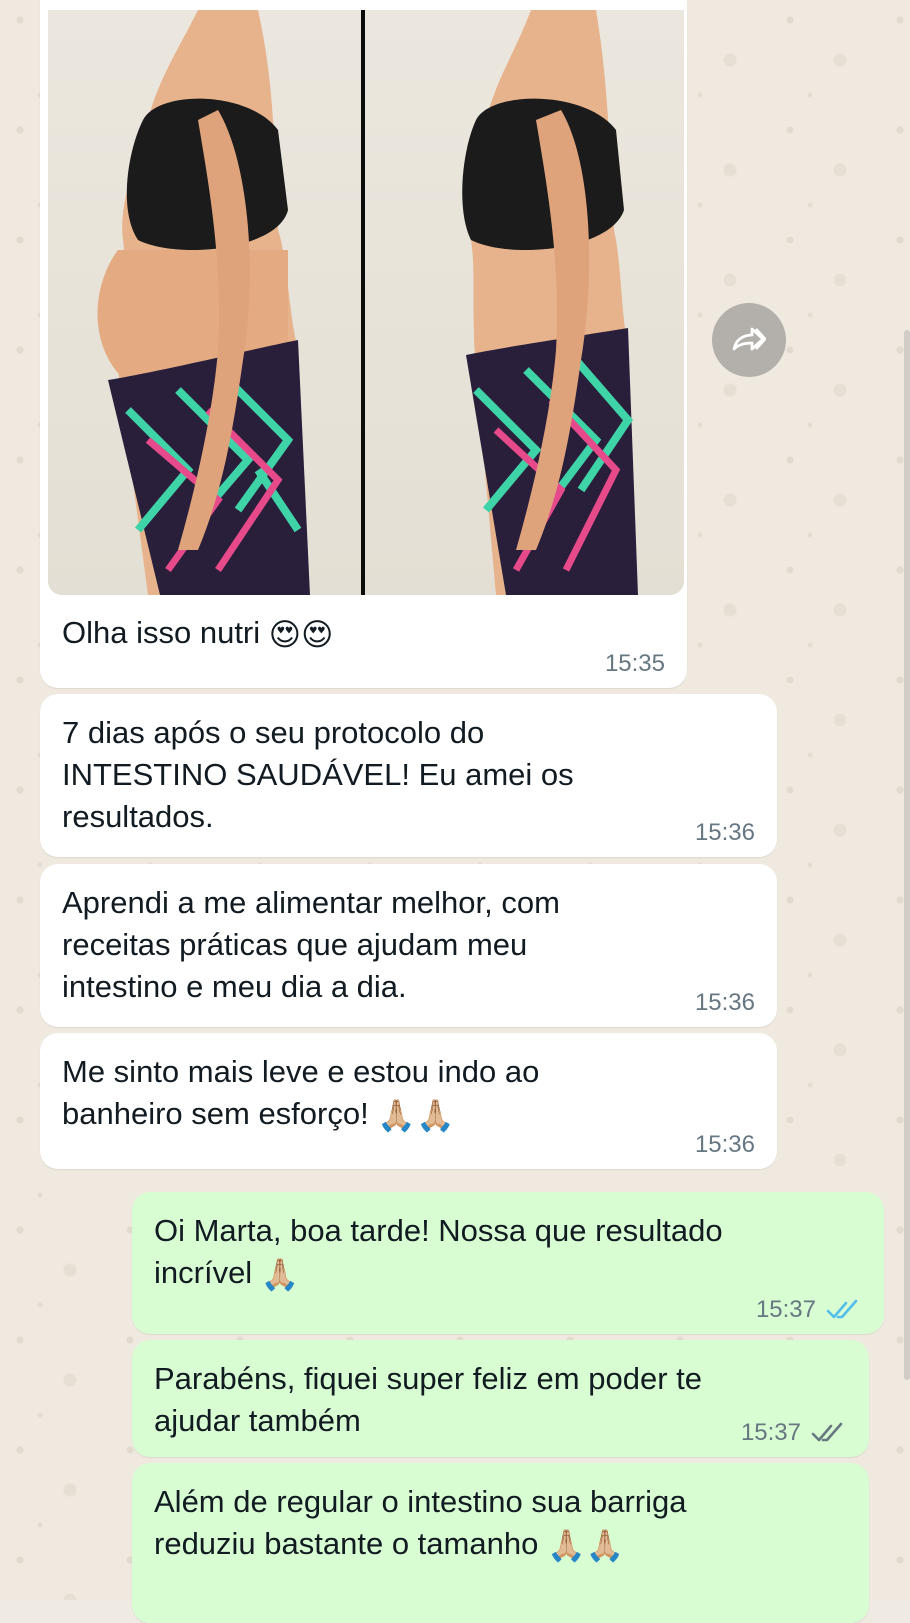  Describe the element at coordinates (207, 302) in the screenshot. I see `before-photo` at that location.